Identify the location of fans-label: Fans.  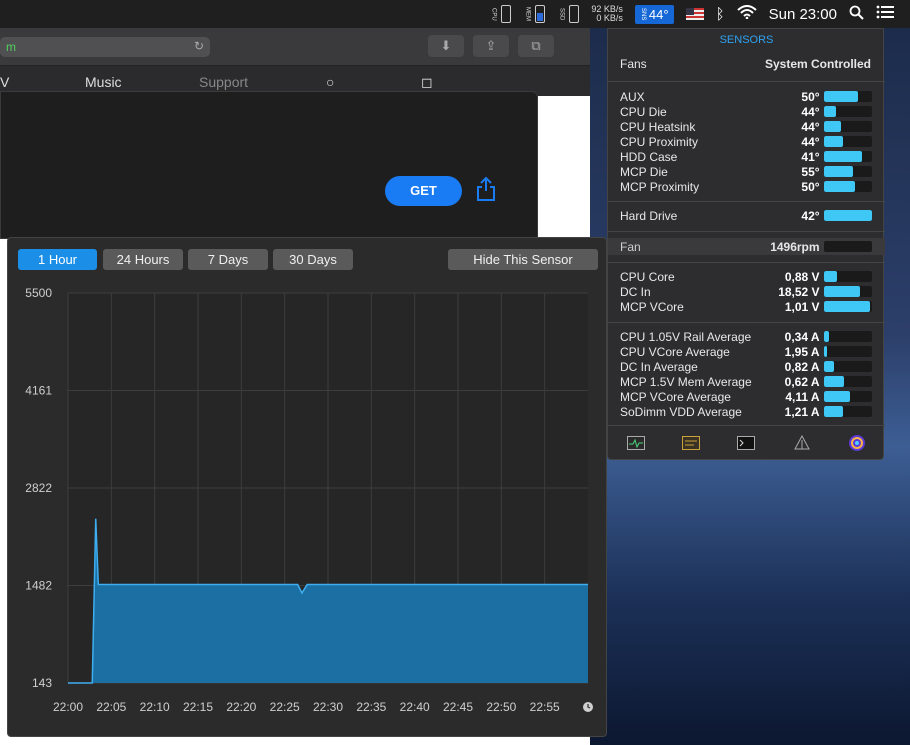
(633, 64).